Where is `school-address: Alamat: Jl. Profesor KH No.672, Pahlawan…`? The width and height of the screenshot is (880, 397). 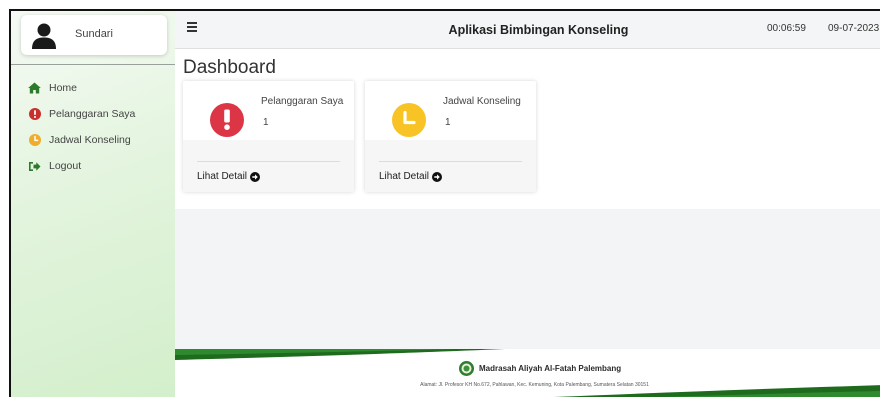
school-address: Alamat: Jl. Profesor KH No.672, Pahlawan… is located at coordinates (534, 385).